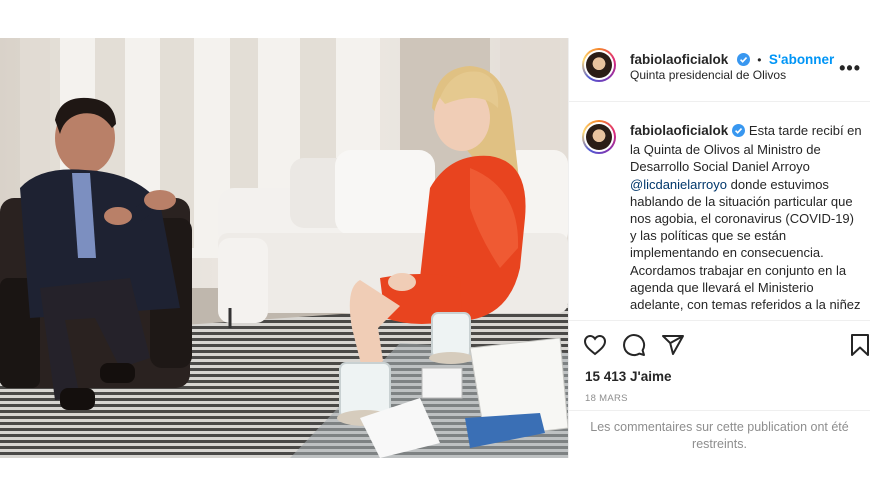  Describe the element at coordinates (801, 59) in the screenshot. I see `follow-button: S'abonner` at that location.